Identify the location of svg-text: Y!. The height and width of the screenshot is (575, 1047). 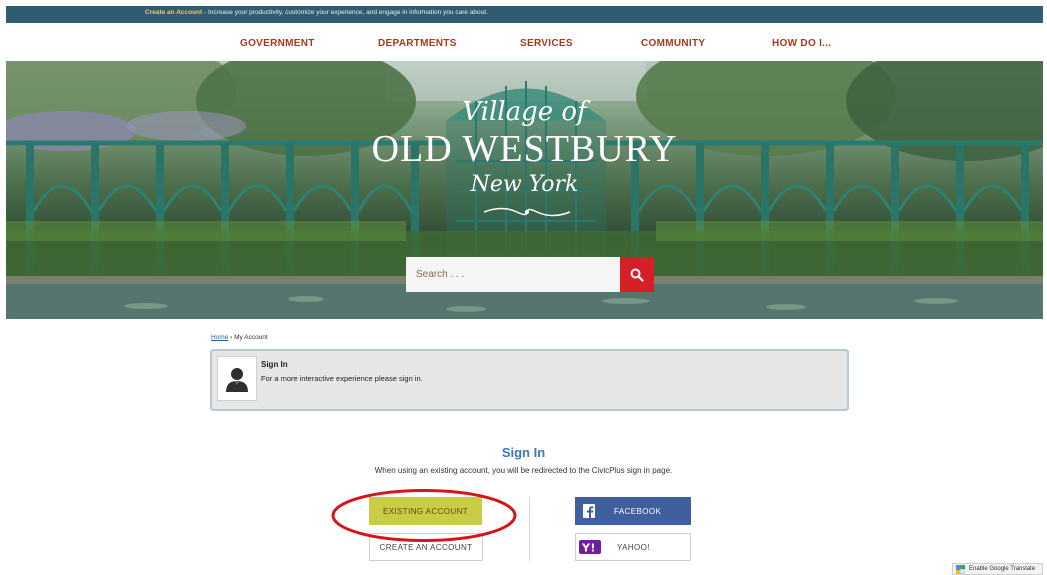
(588, 548).